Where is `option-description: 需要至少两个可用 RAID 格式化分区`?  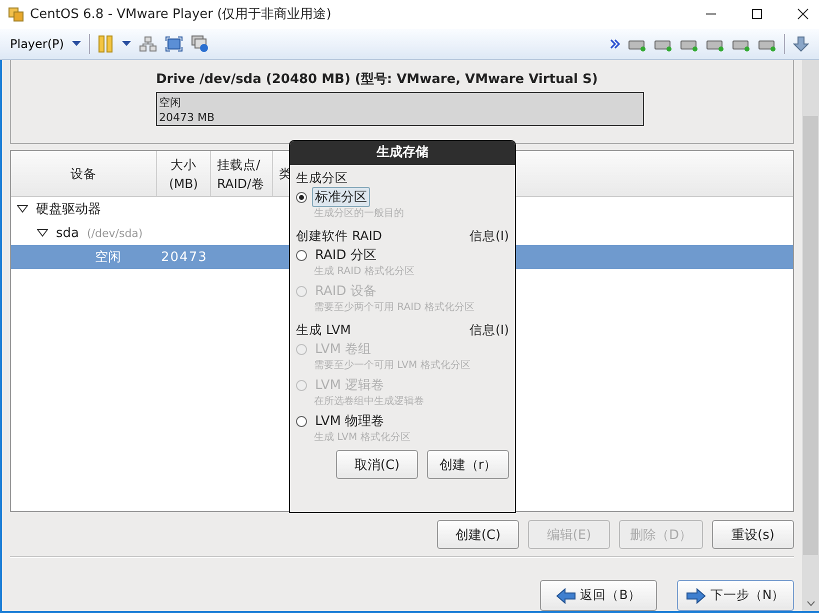 option-description: 需要至少两个可用 RAID 格式化分区 is located at coordinates (394, 307).